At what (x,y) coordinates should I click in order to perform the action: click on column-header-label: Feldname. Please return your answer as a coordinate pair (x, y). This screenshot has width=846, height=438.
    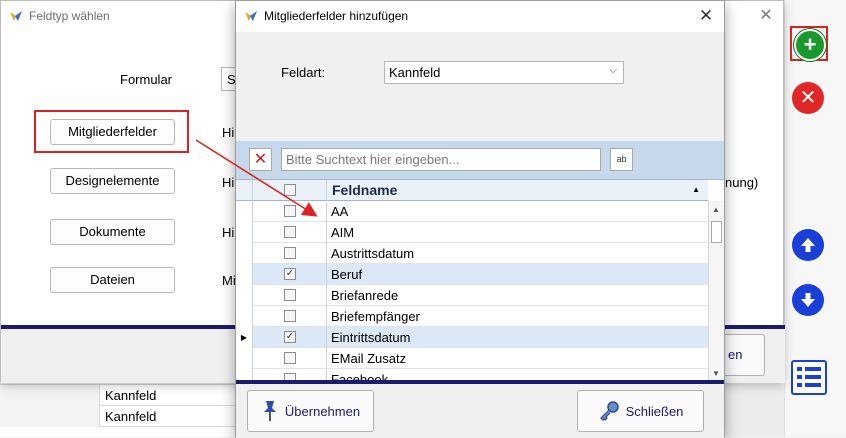
    Looking at the image, I should click on (365, 190).